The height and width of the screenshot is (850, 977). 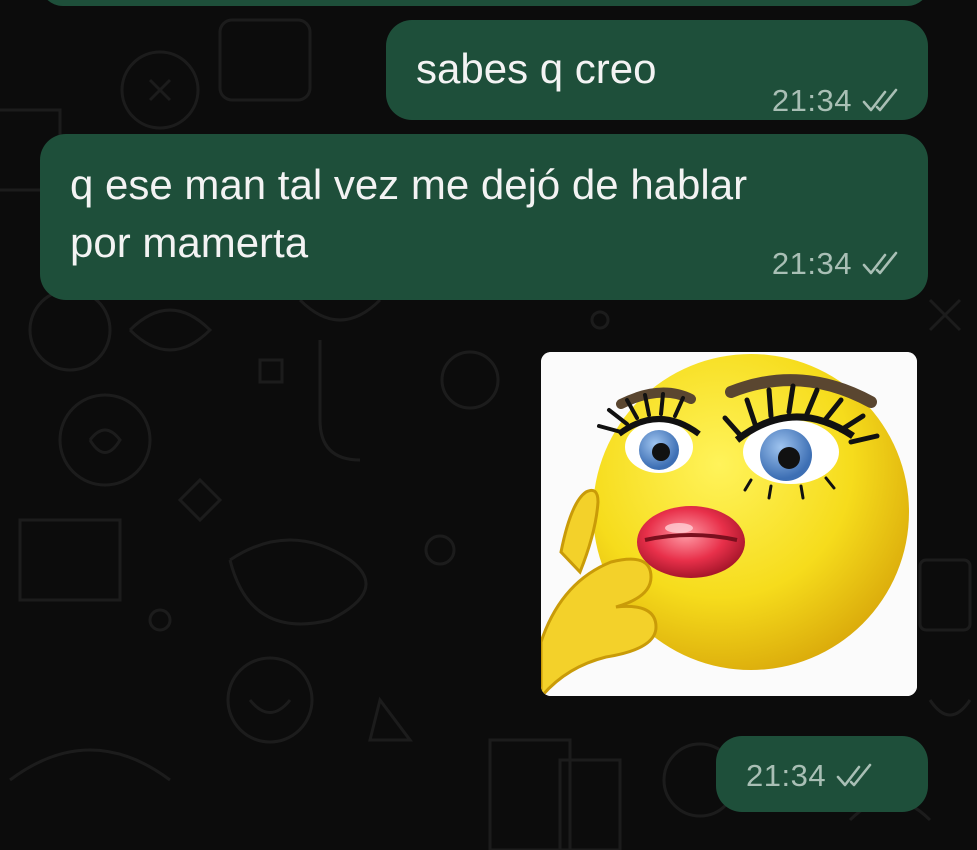 I want to click on message-text: sabes q creo, so click(x=536, y=68).